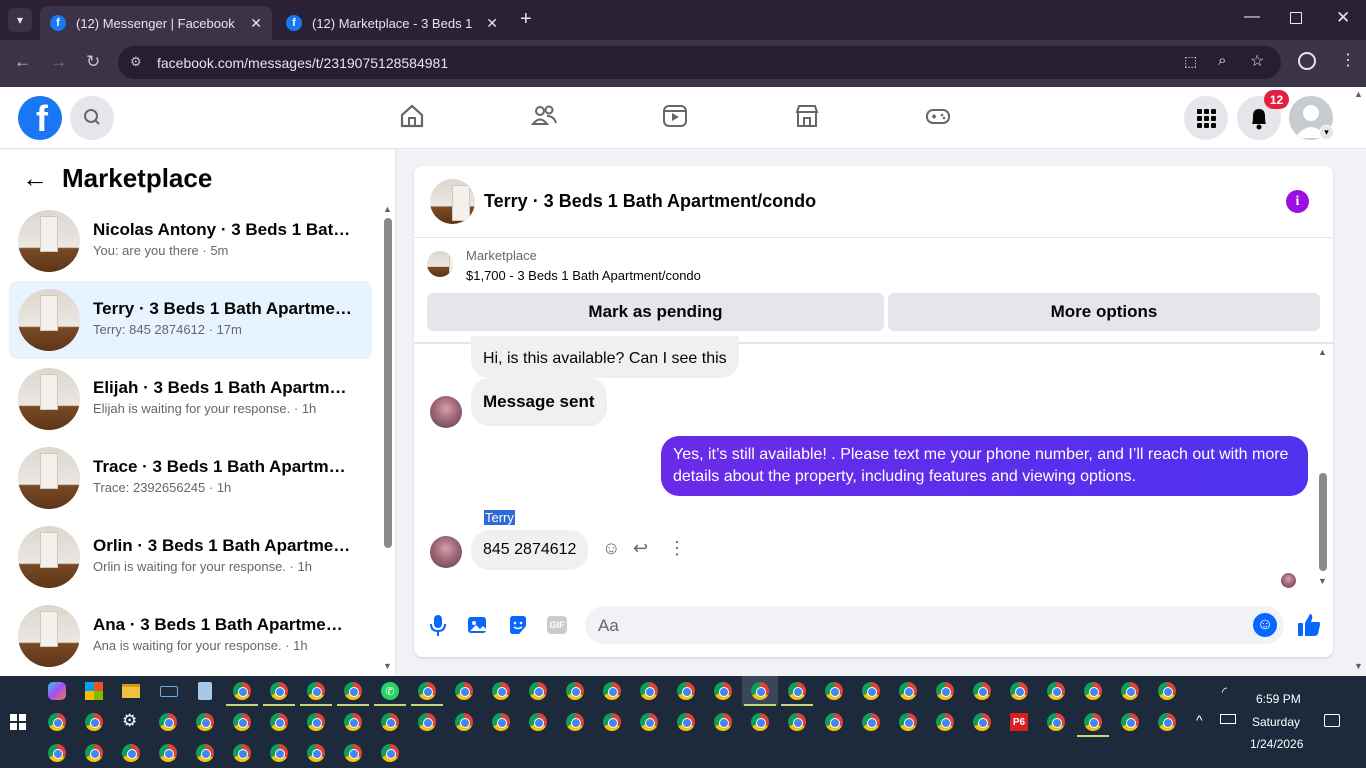  I want to click on scroll-down-arrow-icon: ▼, so click(387, 666).